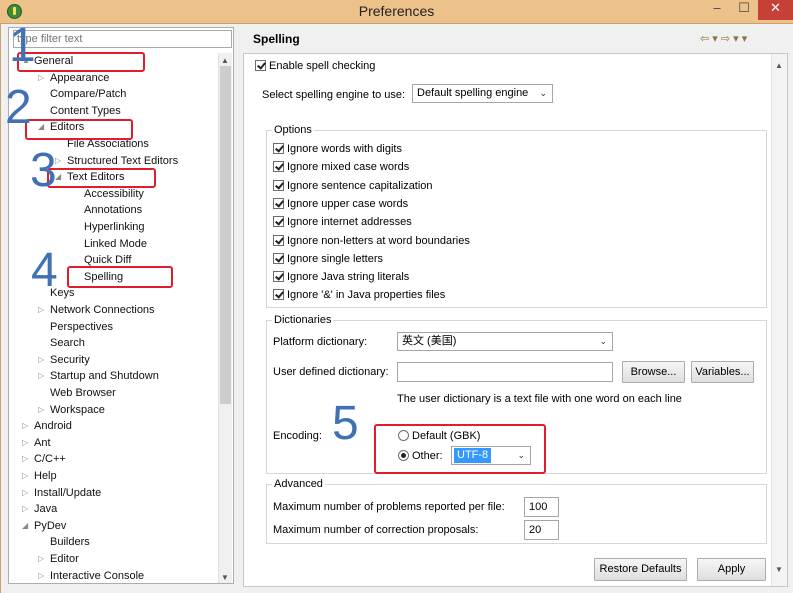 This screenshot has width=793, height=593. I want to click on option-row: Ignore mixed case words, so click(341, 167).